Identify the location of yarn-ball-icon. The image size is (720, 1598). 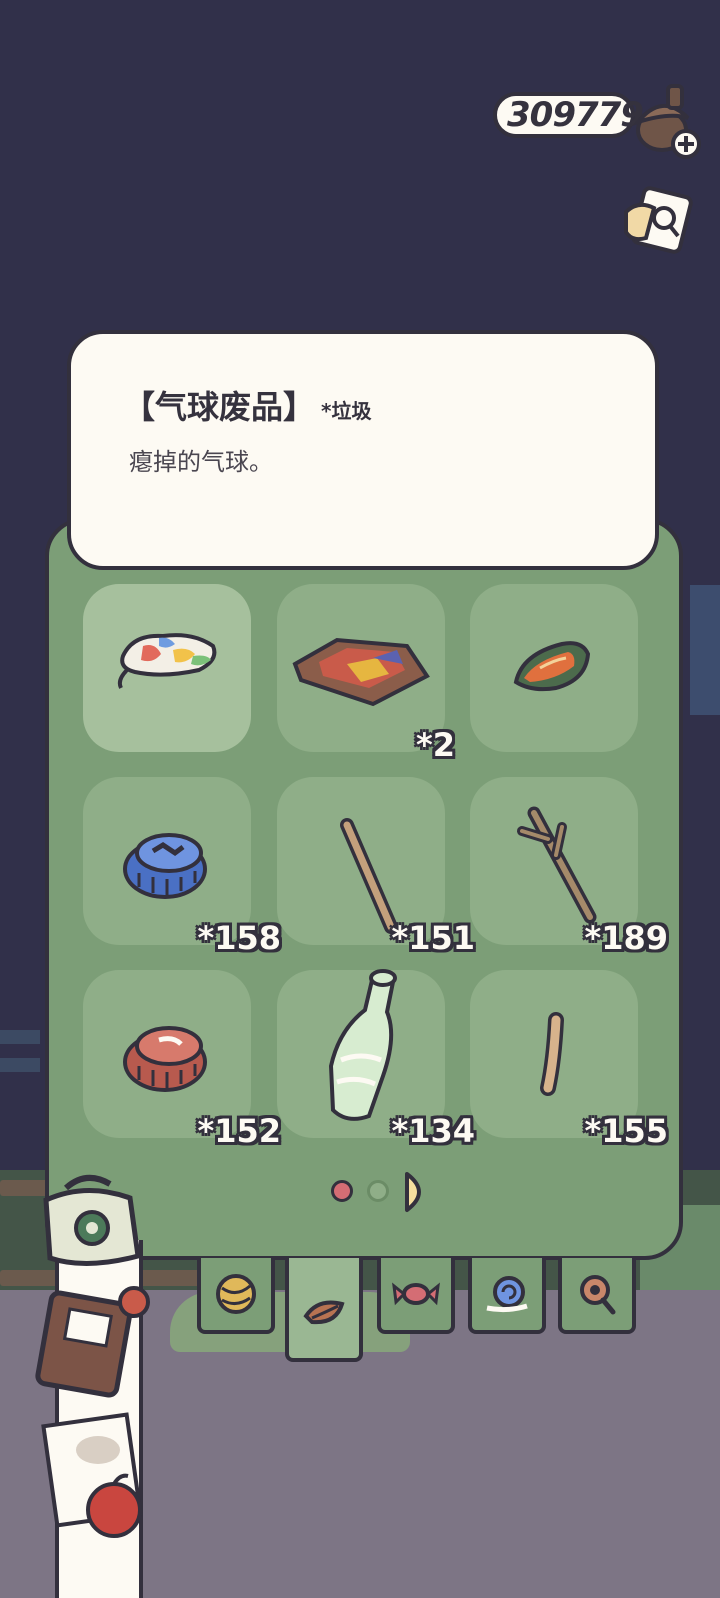
(236, 1294).